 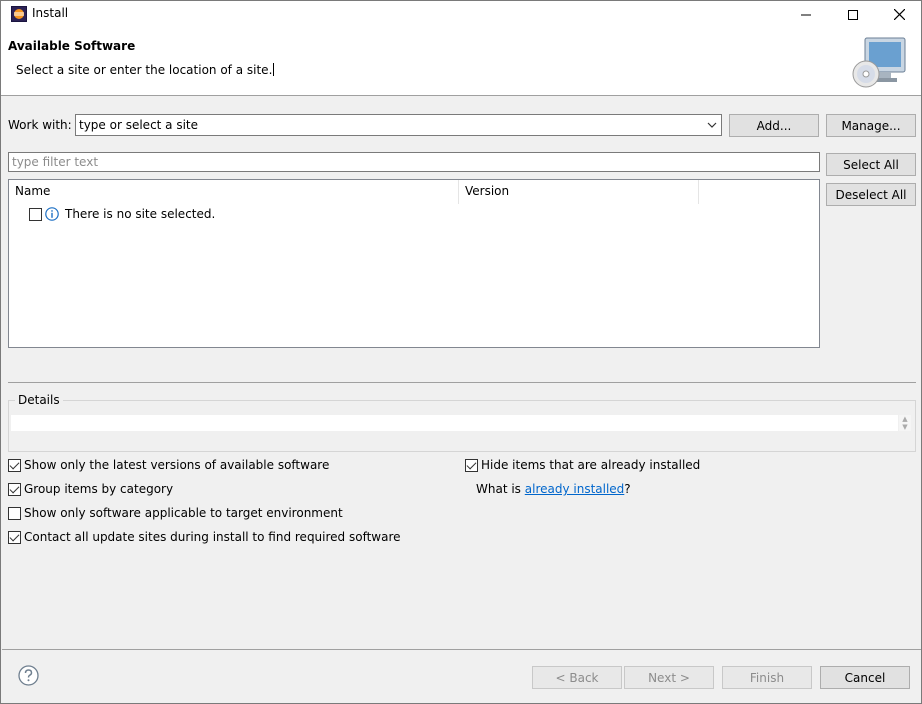 What do you see at coordinates (28, 675) in the screenshot?
I see `help-icon` at bounding box center [28, 675].